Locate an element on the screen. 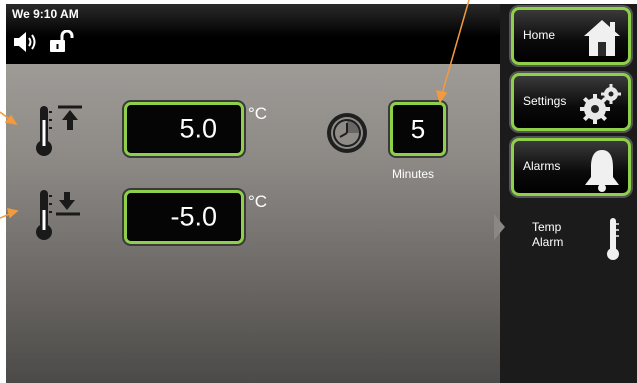 The width and height of the screenshot is (637, 383). high-limit-field: 5.0 is located at coordinates (184, 129).